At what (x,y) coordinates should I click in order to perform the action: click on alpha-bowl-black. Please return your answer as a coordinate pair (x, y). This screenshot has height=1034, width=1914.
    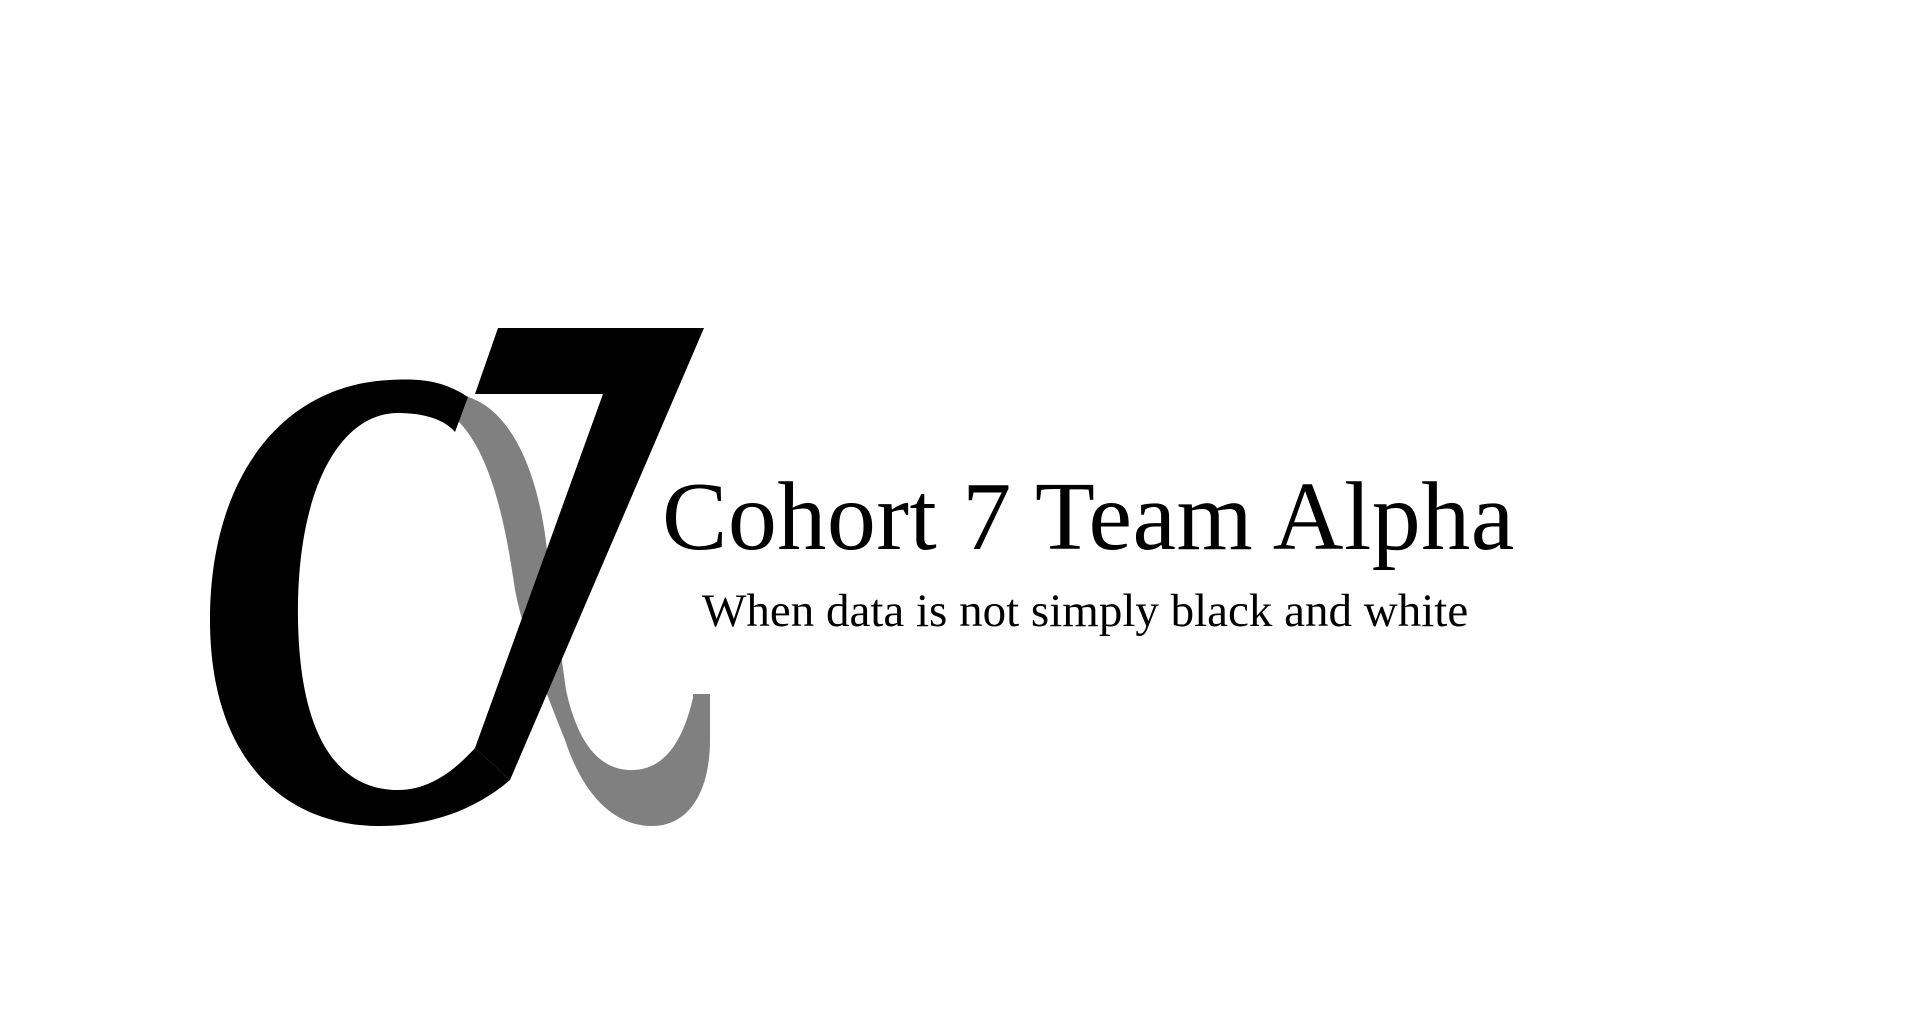
    Looking at the image, I should click on (360, 602).